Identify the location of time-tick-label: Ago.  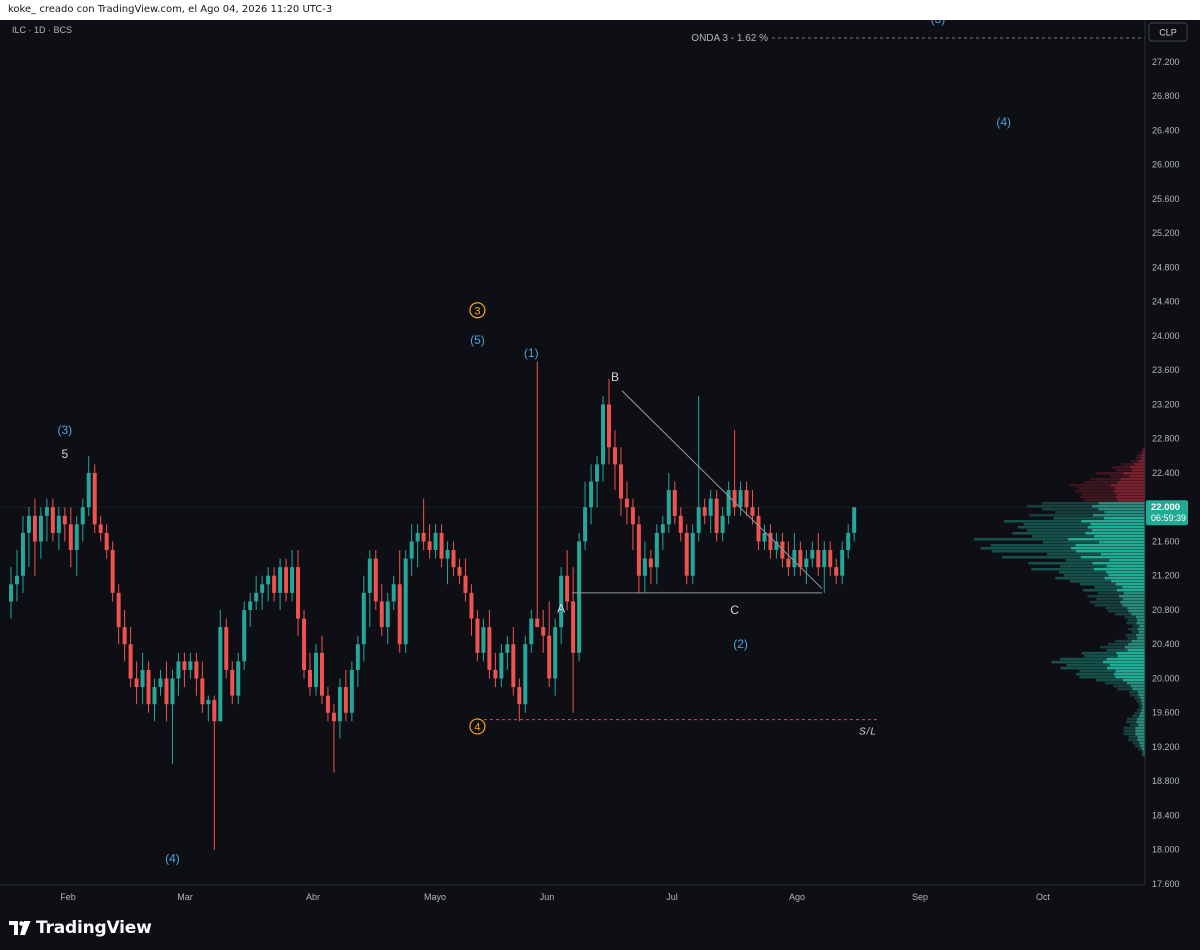
(797, 897).